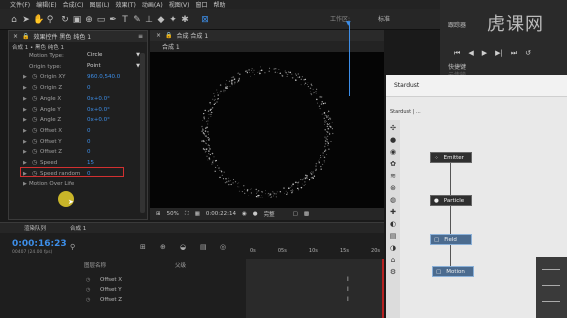  Describe the element at coordinates (451, 239) in the screenshot. I see `field-node: ▢ Field` at that location.